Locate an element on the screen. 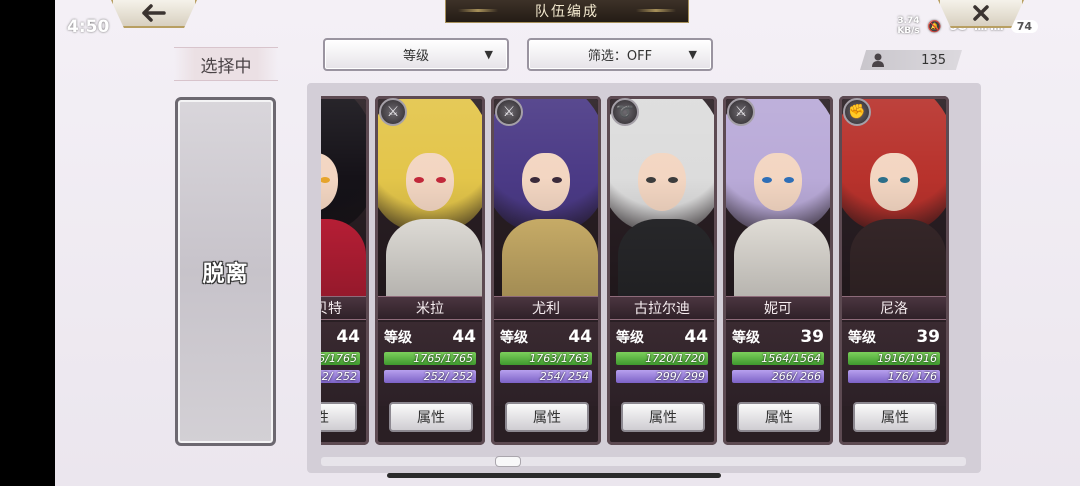 The height and width of the screenshot is (486, 1080). remove-from-party-button: 脱离 is located at coordinates (225, 271).